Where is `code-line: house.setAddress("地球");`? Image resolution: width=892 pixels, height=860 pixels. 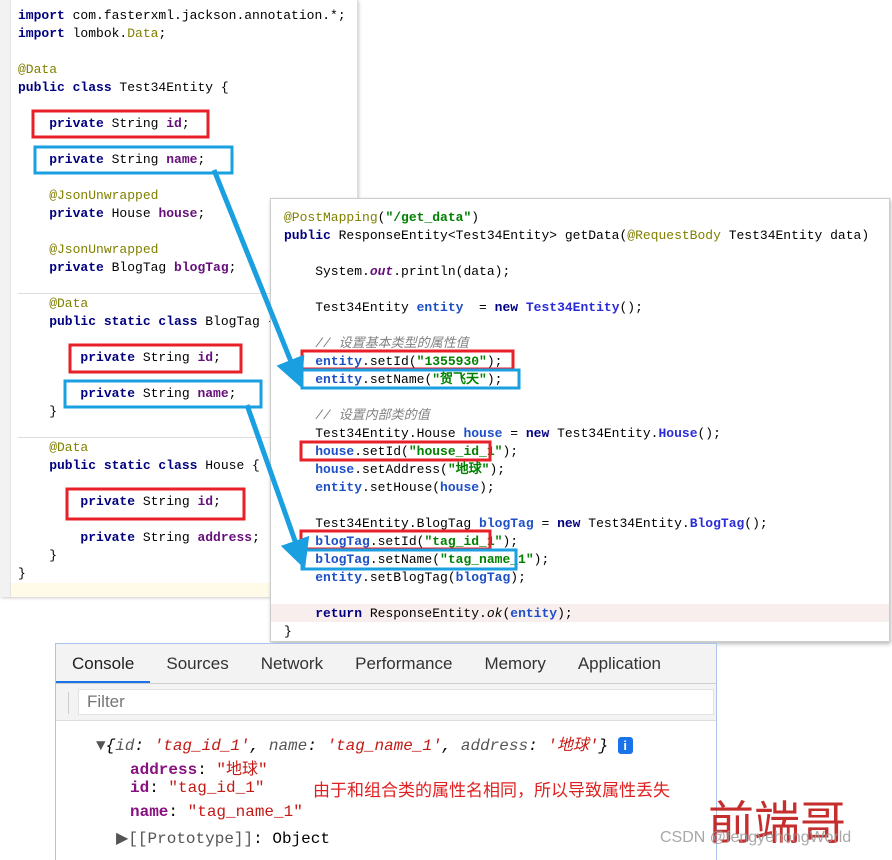
code-line: house.setAddress("地球"); is located at coordinates (576, 470).